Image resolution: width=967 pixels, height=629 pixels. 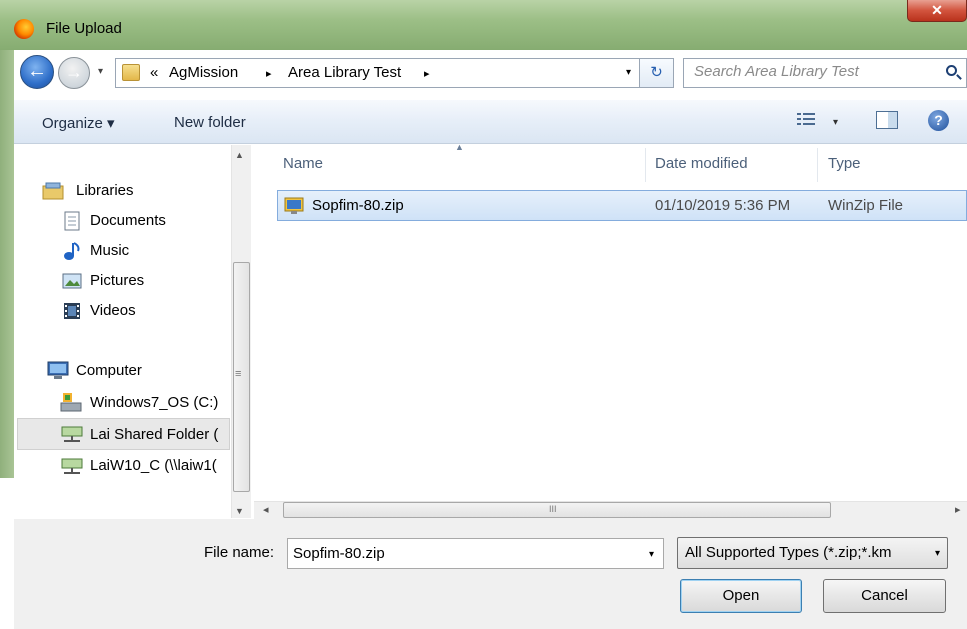 I want to click on command-toolbar: Organize ▾ New folder, so click(x=490, y=122).